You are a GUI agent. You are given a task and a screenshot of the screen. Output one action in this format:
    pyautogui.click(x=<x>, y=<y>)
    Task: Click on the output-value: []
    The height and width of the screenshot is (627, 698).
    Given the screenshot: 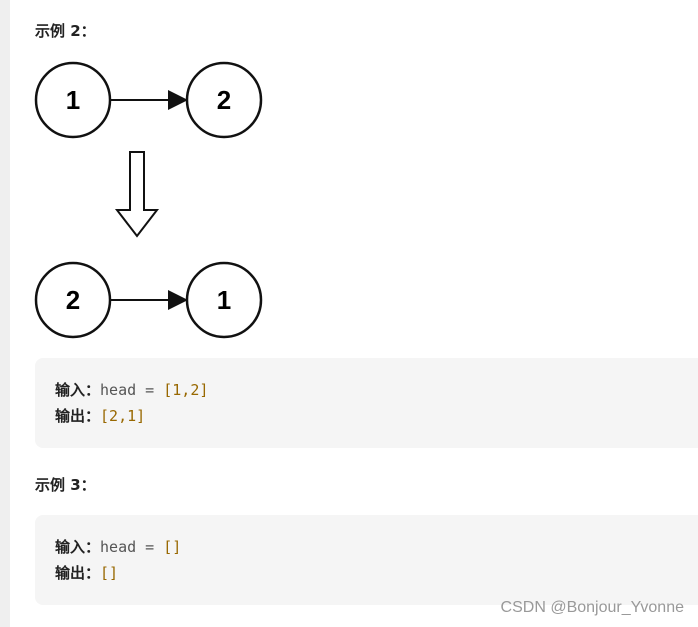 What is the action you would take?
    pyautogui.click(x=109, y=573)
    